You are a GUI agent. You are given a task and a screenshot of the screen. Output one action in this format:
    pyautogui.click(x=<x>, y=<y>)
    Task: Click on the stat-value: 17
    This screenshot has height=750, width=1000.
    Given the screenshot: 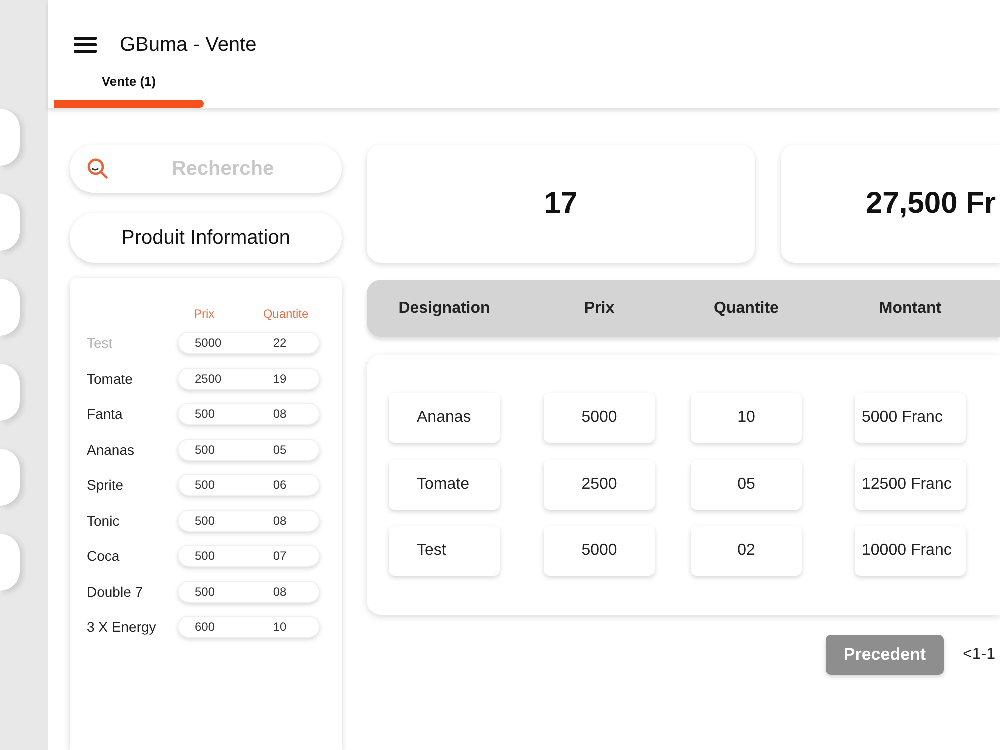 What is the action you would take?
    pyautogui.click(x=561, y=204)
    